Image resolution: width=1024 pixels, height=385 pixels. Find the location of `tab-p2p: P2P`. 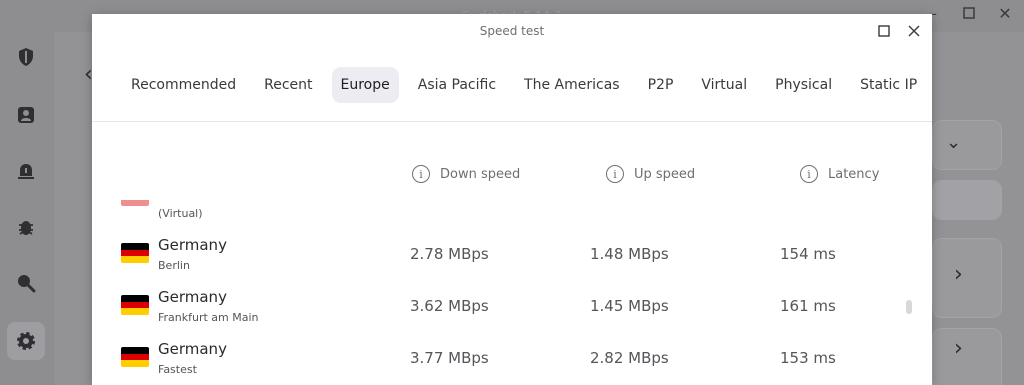

tab-p2p: P2P is located at coordinates (661, 85).